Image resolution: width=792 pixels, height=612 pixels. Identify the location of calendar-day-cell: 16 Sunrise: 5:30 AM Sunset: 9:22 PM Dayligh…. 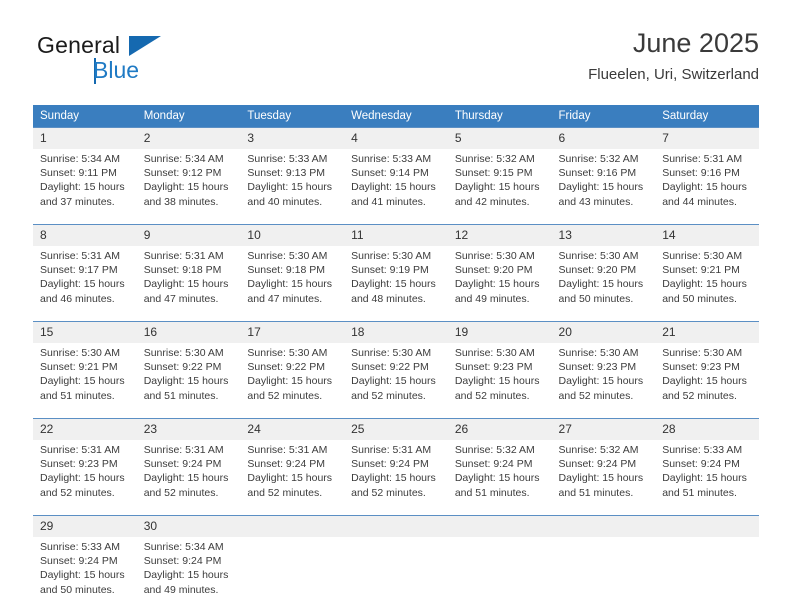
(188, 370).